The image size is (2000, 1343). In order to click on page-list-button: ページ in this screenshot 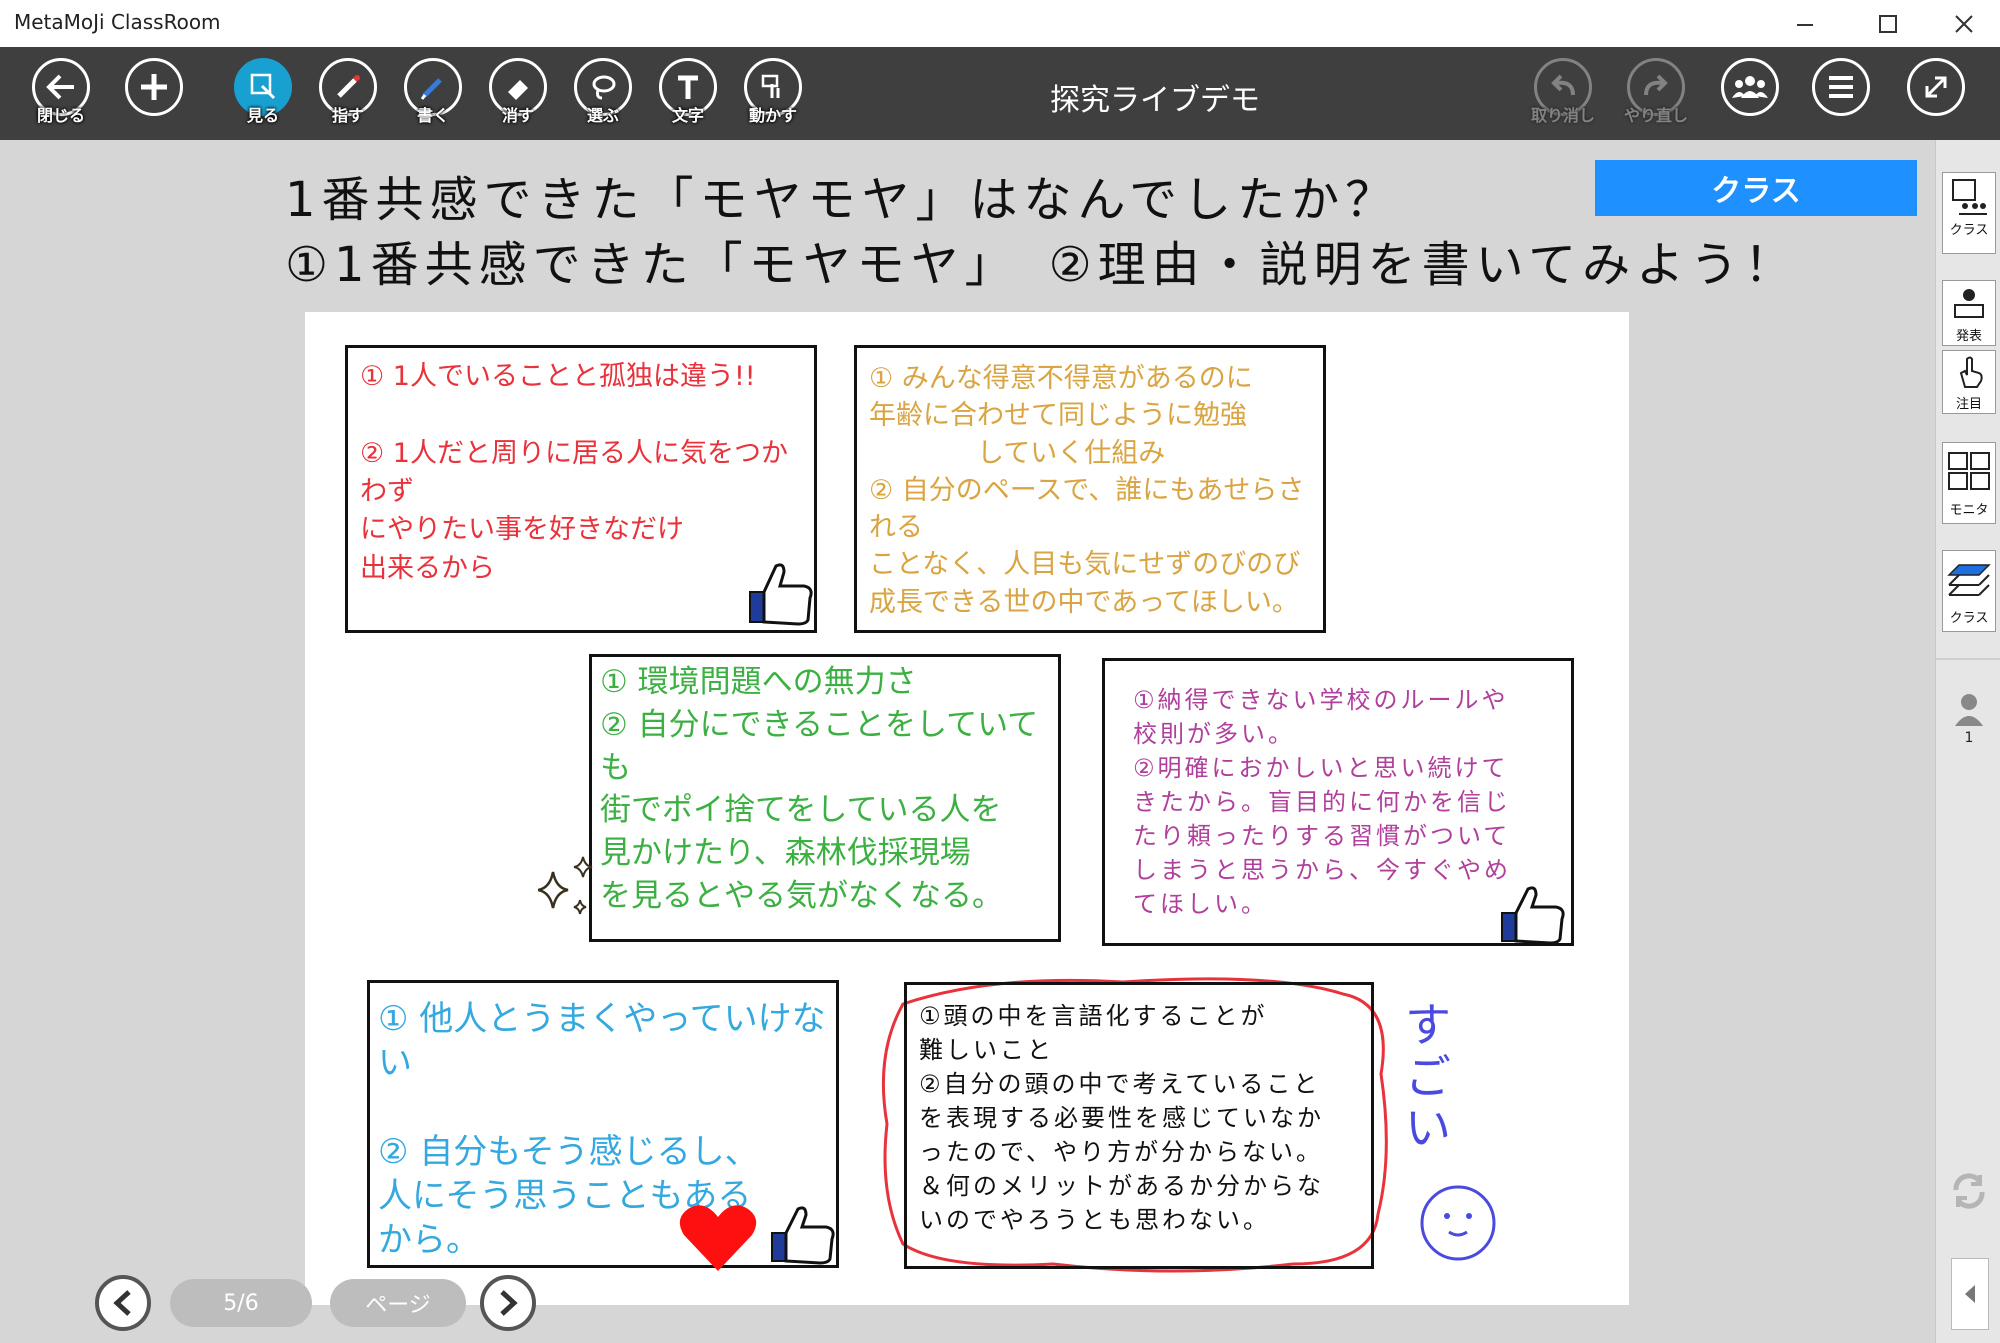, I will do `click(398, 1303)`.